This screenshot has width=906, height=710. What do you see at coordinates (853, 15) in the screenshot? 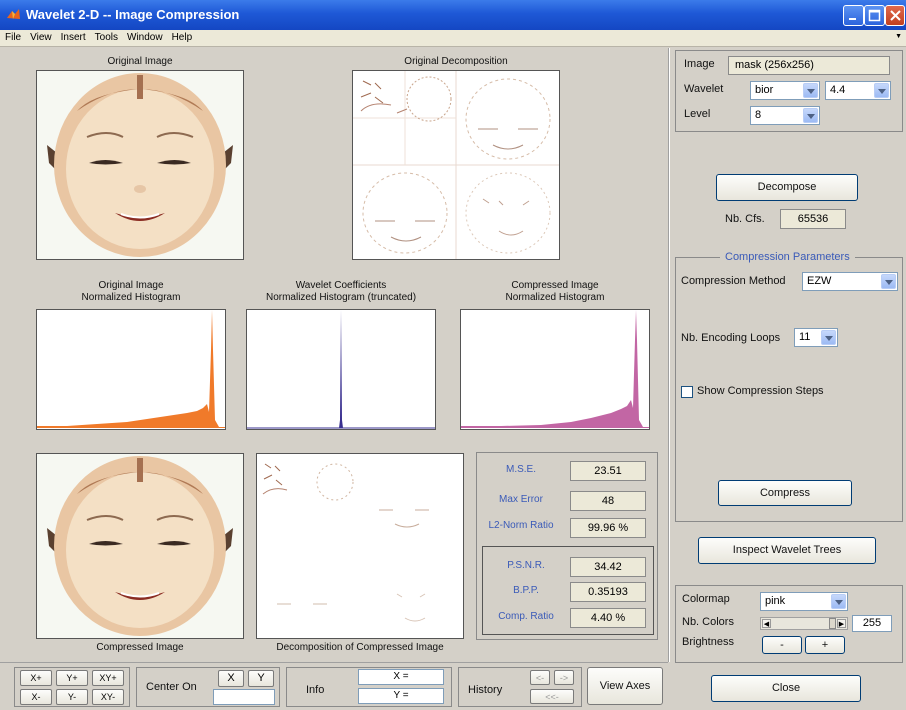
I see `minimize-button` at bounding box center [853, 15].